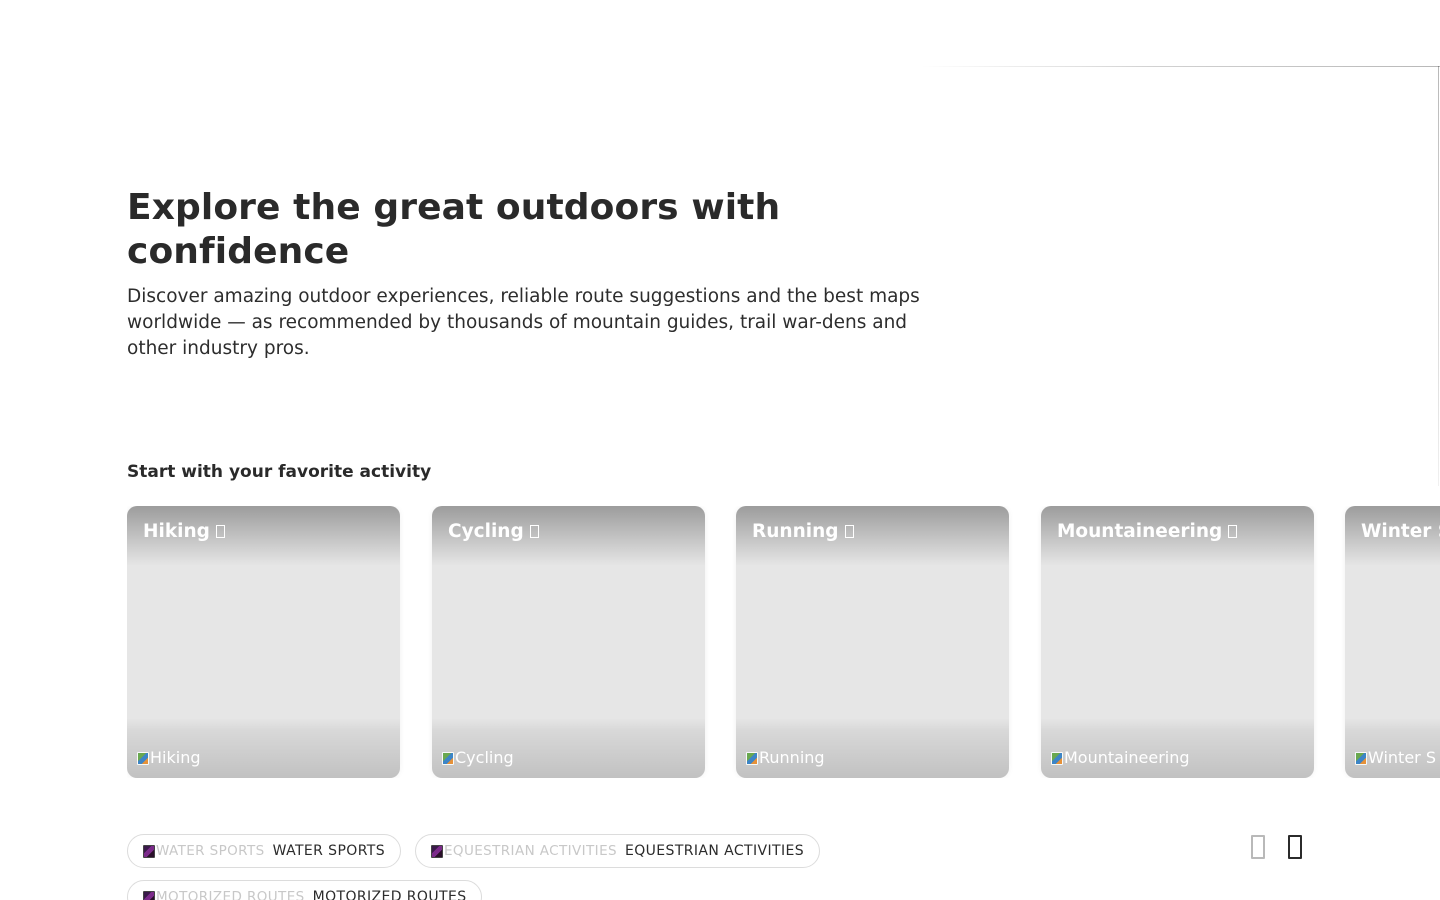  What do you see at coordinates (263, 642) in the screenshot?
I see `activity-card-hiking: Hiking Hiking` at bounding box center [263, 642].